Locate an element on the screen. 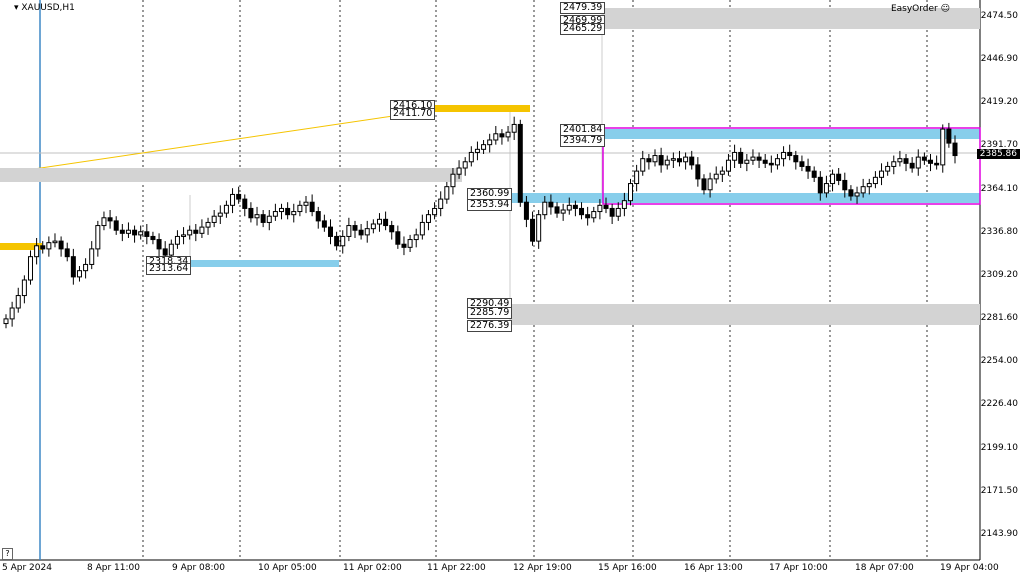 This screenshot has width=1024, height=576. price-axis-label: 2171.50 is located at coordinates (999, 491).